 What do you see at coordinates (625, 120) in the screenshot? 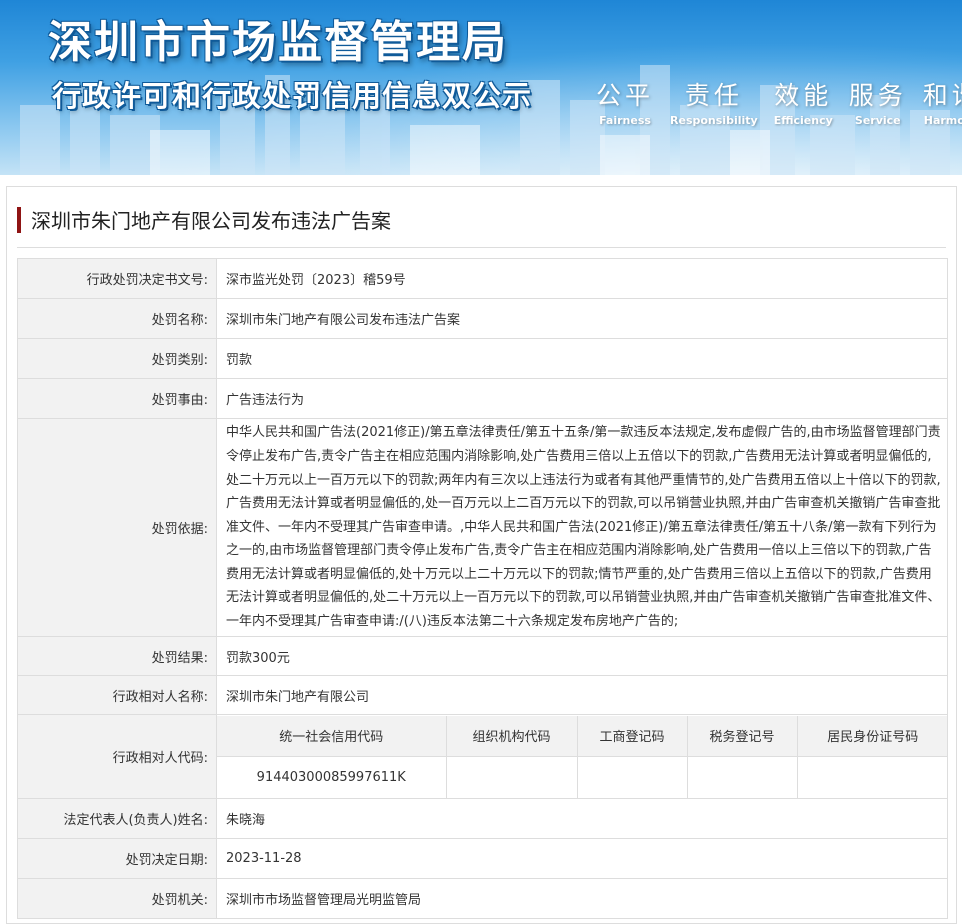
I see `motto-en: Fairness` at bounding box center [625, 120].